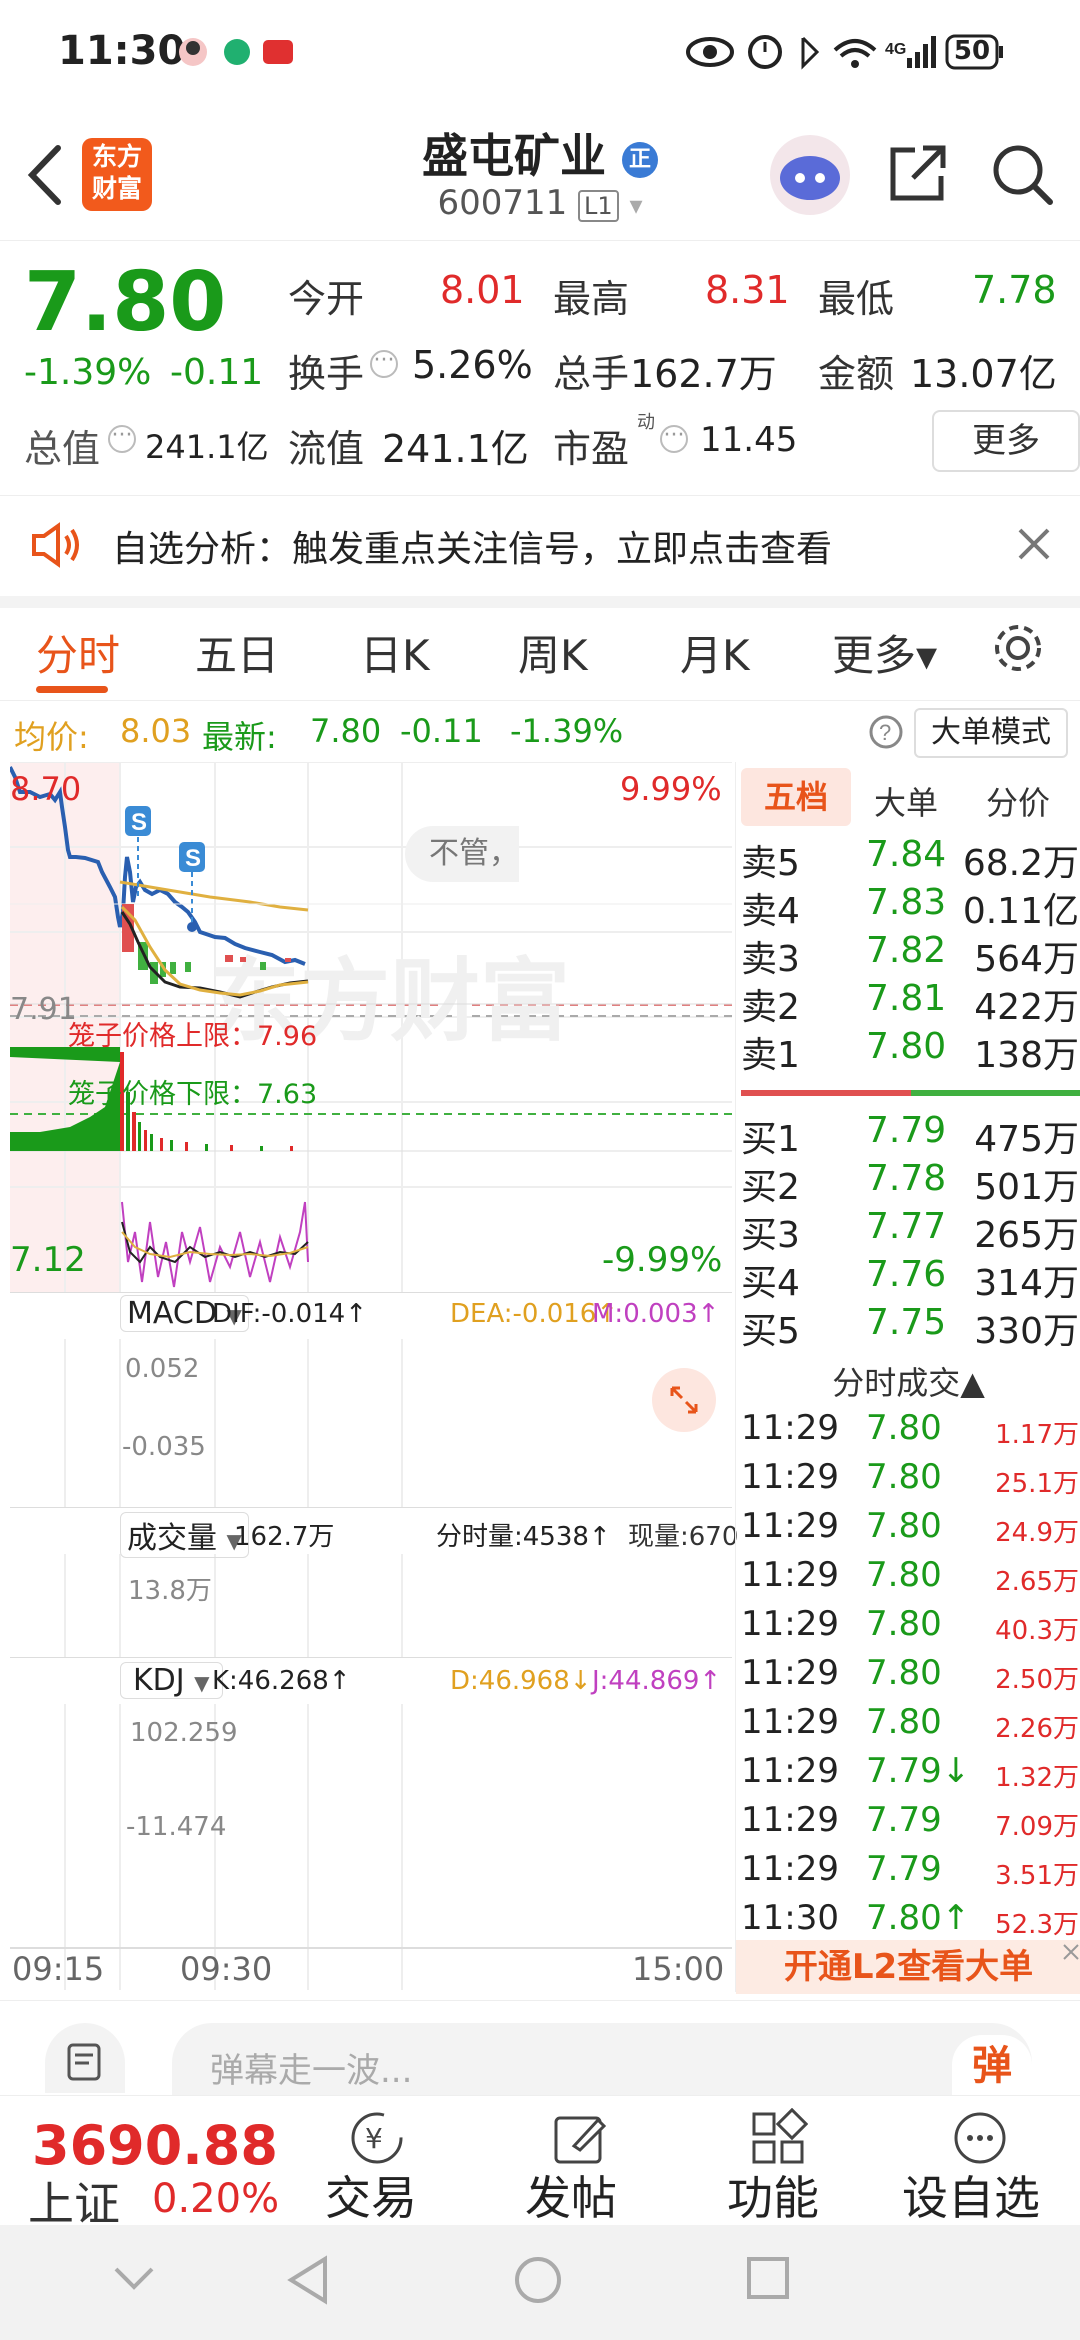  I want to click on price-low-label: 7.12, so click(48, 1260).